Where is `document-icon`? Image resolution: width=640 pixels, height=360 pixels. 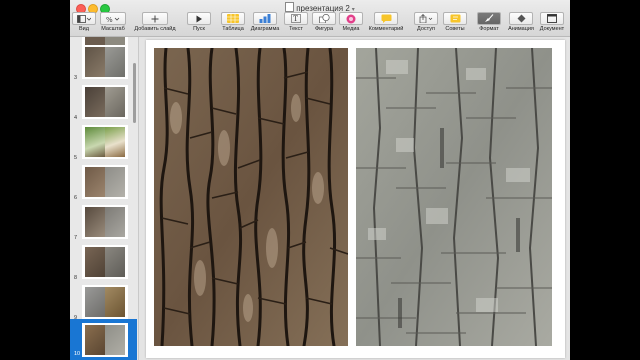 document-icon is located at coordinates (552, 18).